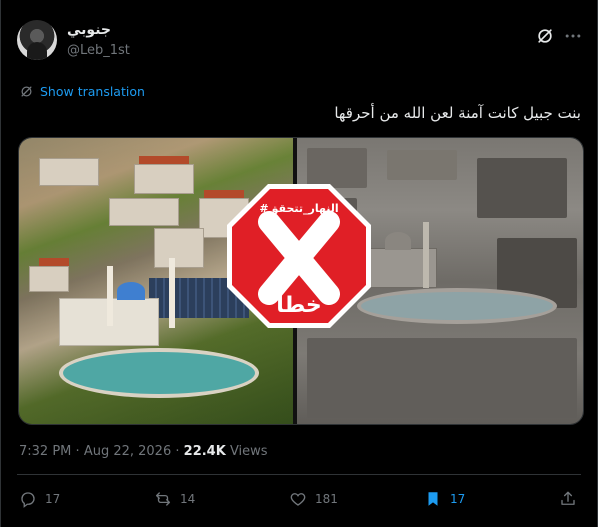 This screenshot has height=527, width=598. Describe the element at coordinates (299, 474) in the screenshot. I see `divider` at that location.